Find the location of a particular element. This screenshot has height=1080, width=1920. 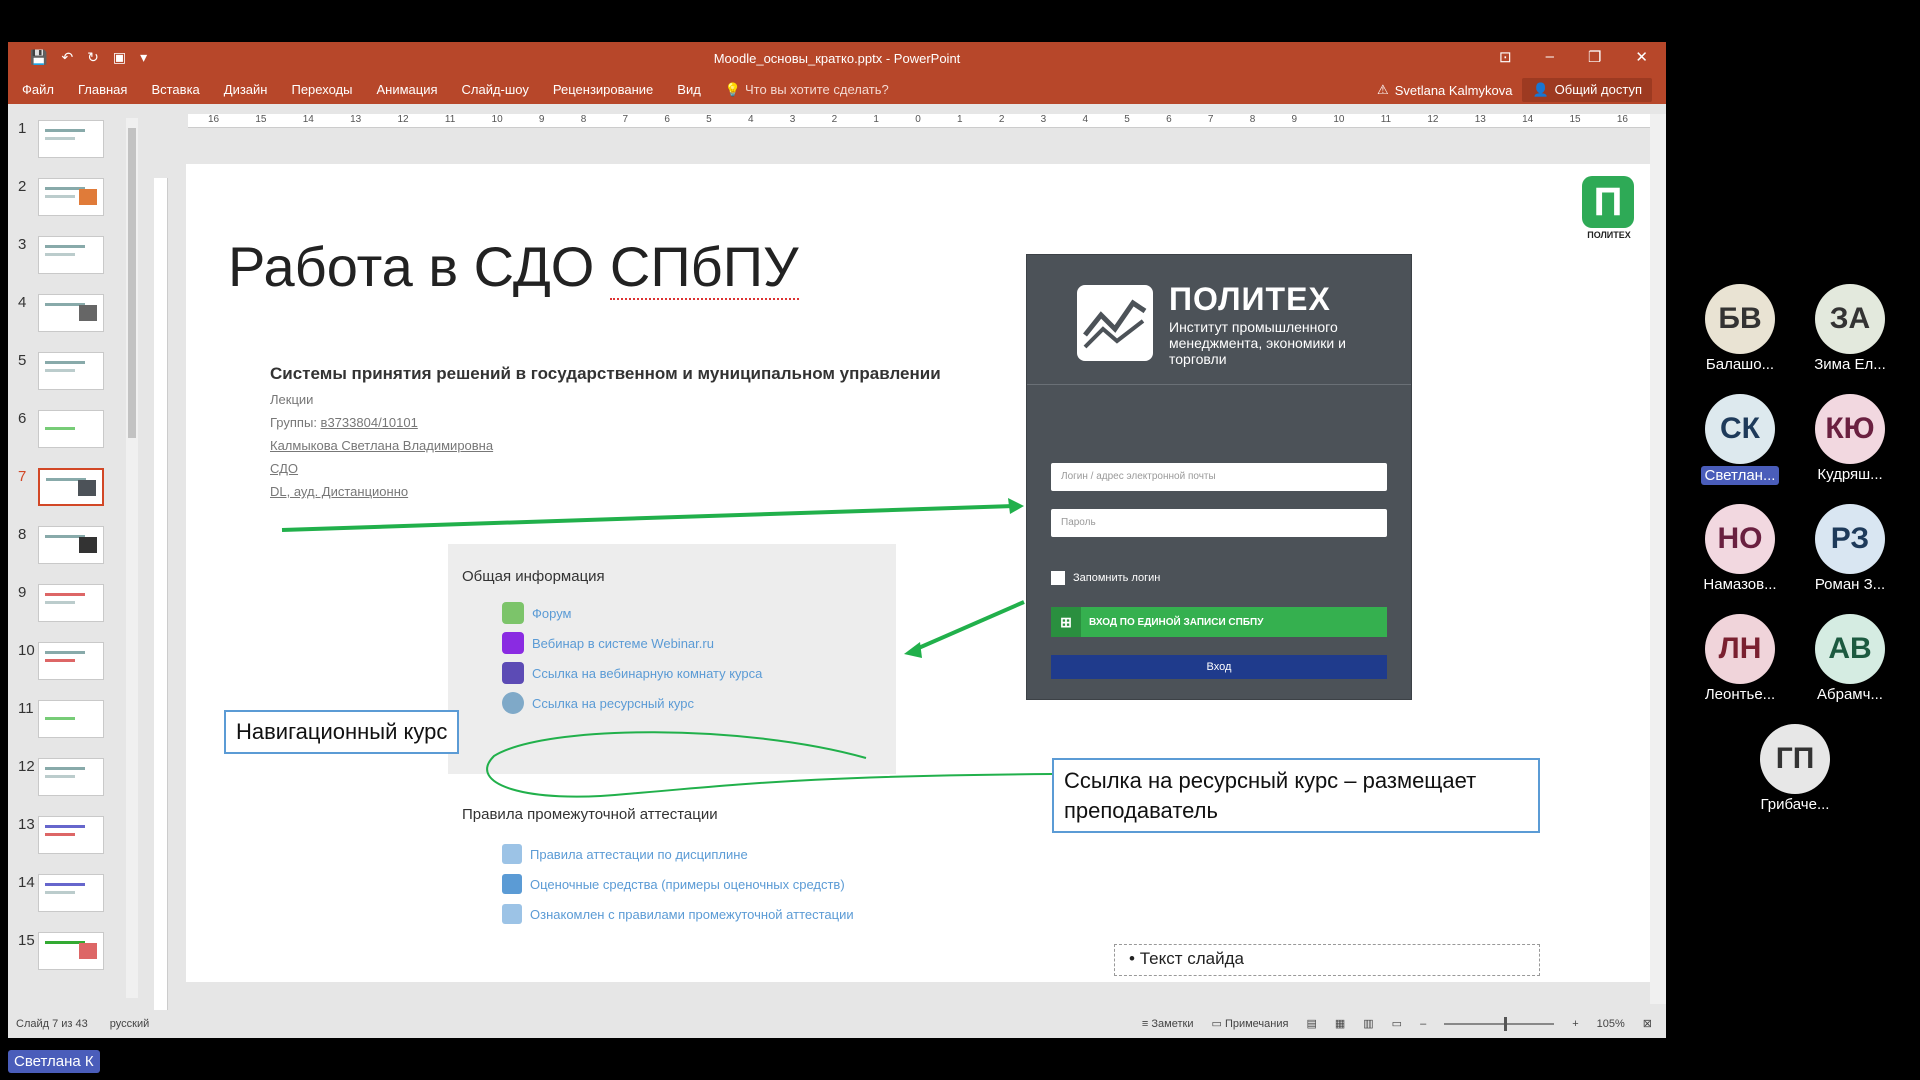

teams-icon is located at coordinates (513, 673).